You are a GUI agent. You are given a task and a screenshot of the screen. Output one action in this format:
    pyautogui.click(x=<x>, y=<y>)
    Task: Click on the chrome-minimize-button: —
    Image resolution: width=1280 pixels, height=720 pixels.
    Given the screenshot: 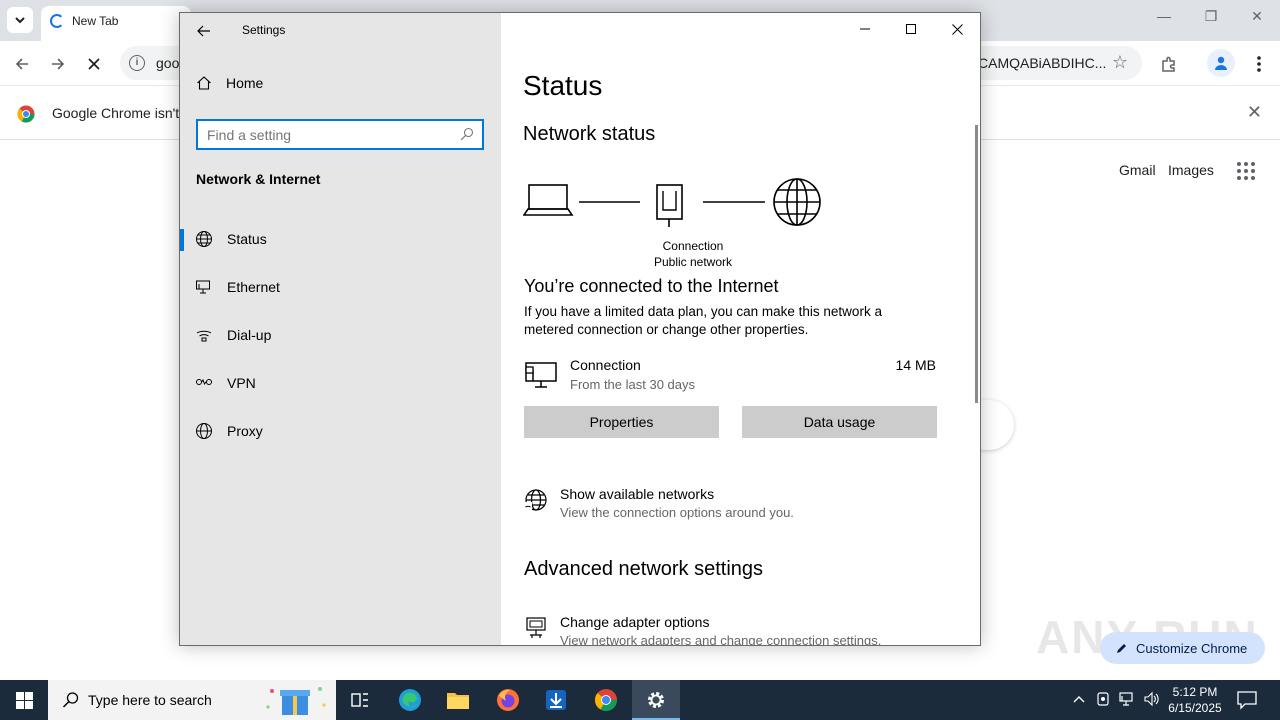 What is the action you would take?
    pyautogui.click(x=1164, y=16)
    